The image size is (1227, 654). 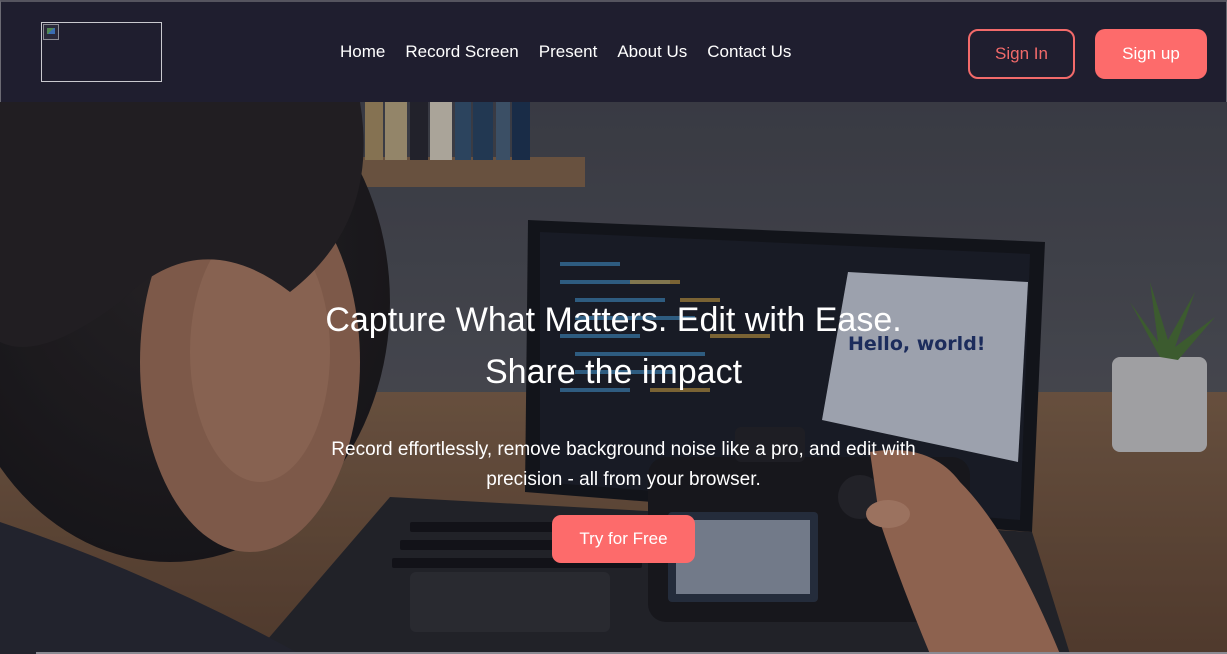 What do you see at coordinates (652, 52) in the screenshot?
I see `nav-link-about-us: About Us` at bounding box center [652, 52].